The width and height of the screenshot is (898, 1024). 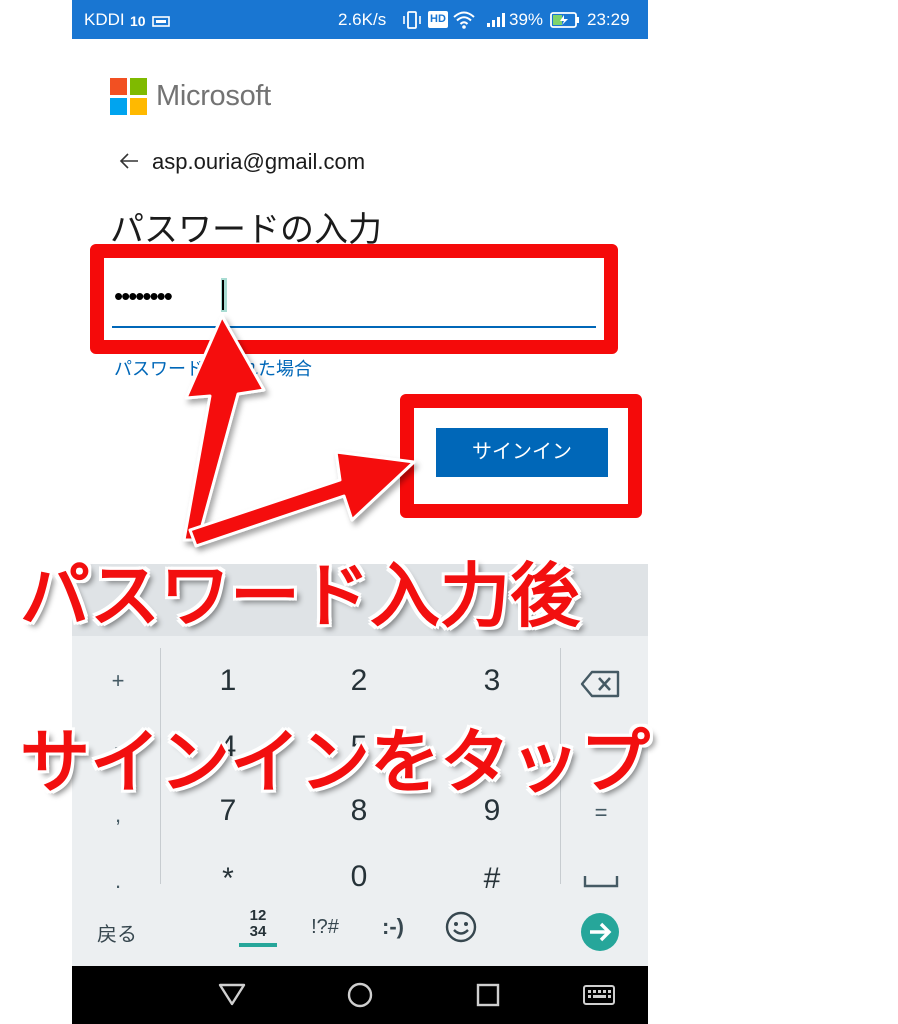 I want to click on forgot-password-link: パスワードを忘れた場合, so click(x=213, y=370).